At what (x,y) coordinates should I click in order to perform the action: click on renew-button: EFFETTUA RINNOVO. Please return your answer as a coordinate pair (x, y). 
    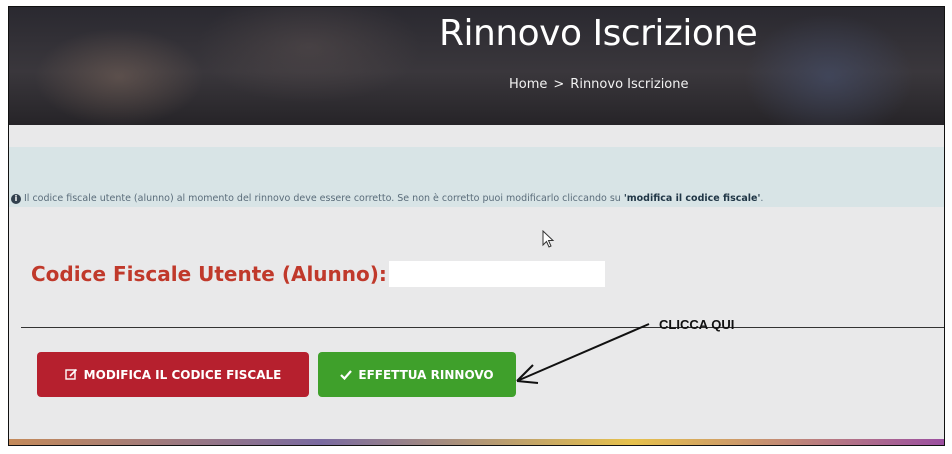
    Looking at the image, I should click on (417, 374).